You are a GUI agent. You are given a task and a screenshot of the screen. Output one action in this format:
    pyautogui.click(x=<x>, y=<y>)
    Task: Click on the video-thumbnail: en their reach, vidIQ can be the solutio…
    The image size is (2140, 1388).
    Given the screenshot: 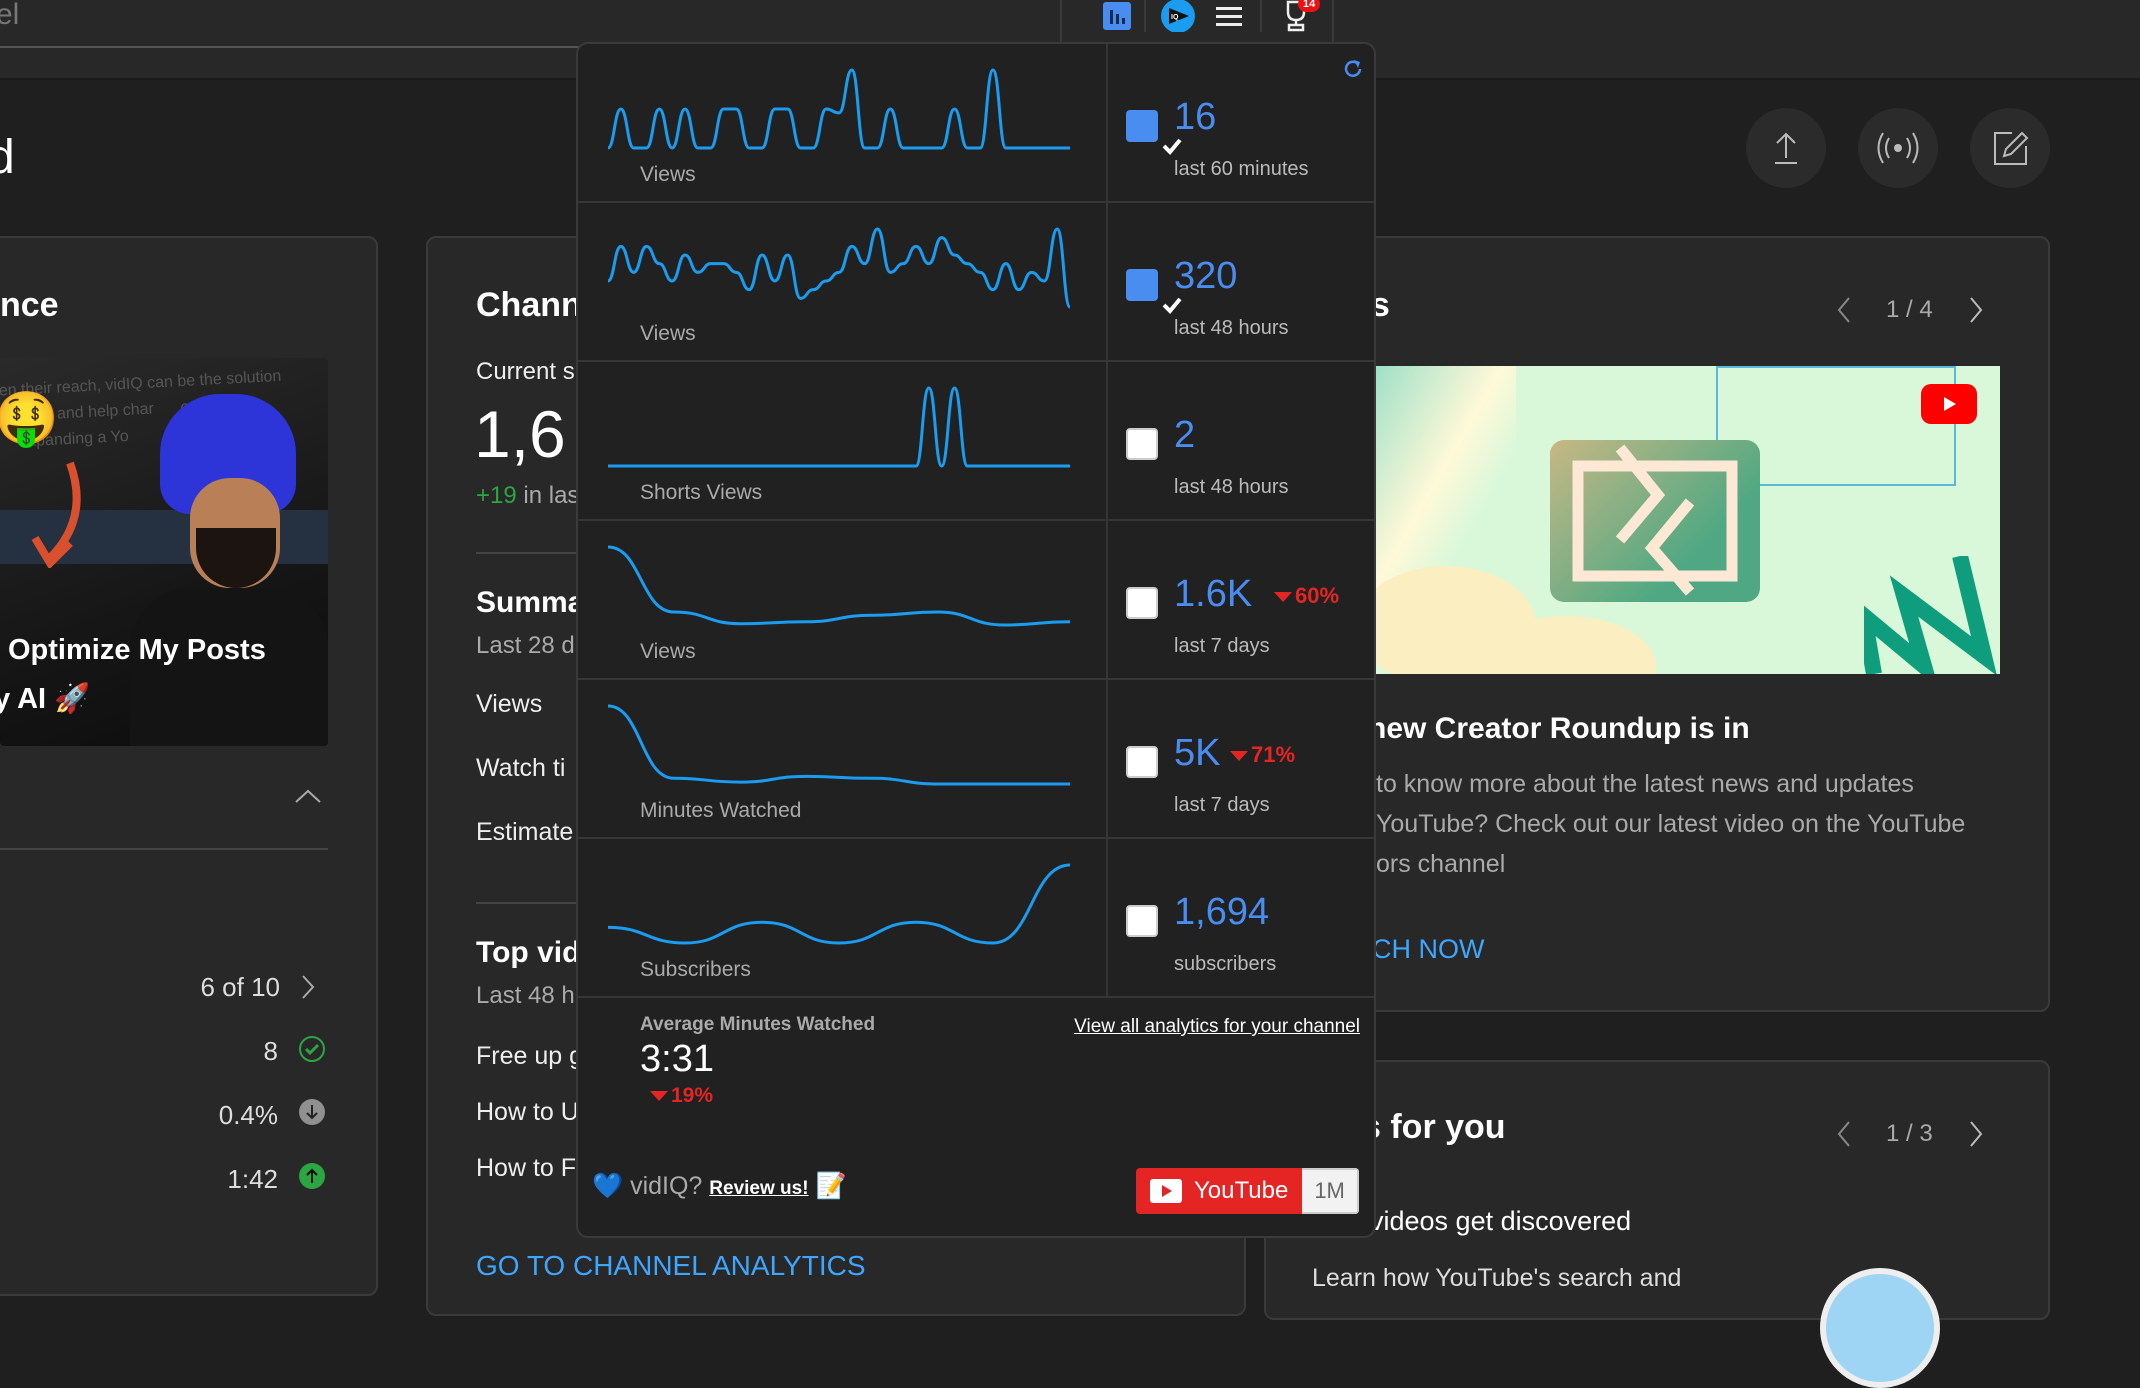 What is the action you would take?
    pyautogui.click(x=164, y=552)
    